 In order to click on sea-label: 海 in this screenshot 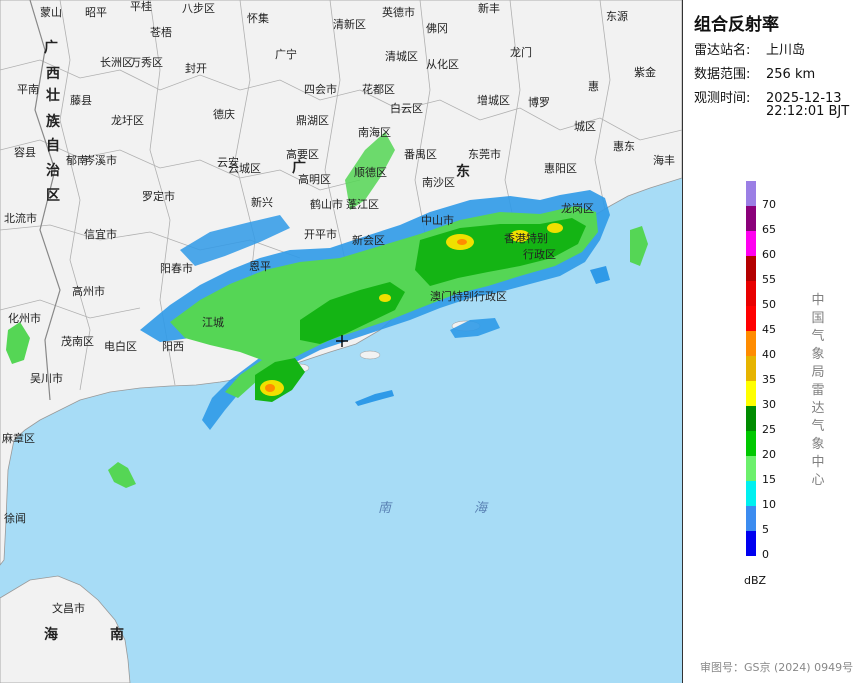, I will do `click(481, 508)`.